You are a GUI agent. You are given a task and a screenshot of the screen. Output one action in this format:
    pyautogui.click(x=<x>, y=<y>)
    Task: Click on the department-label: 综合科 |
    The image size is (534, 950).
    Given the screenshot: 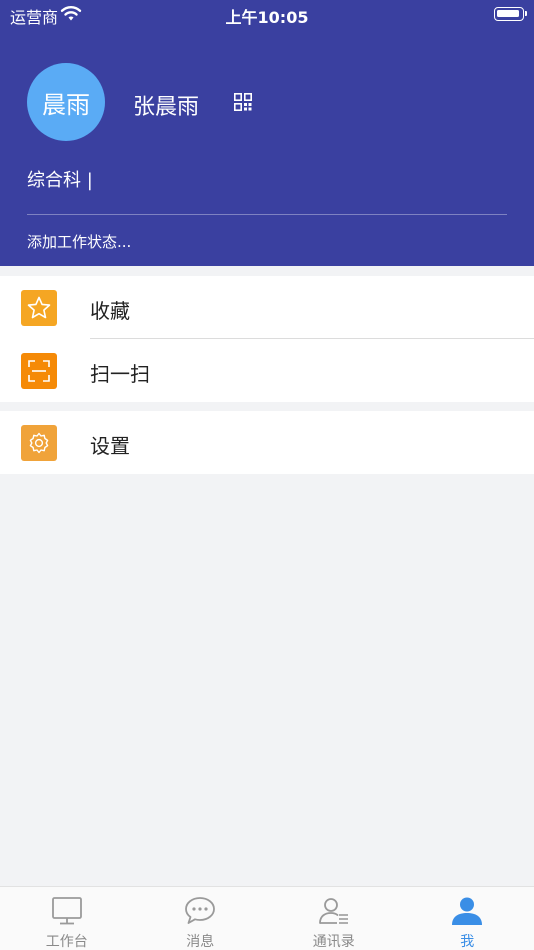 What is the action you would take?
    pyautogui.click(x=60, y=180)
    